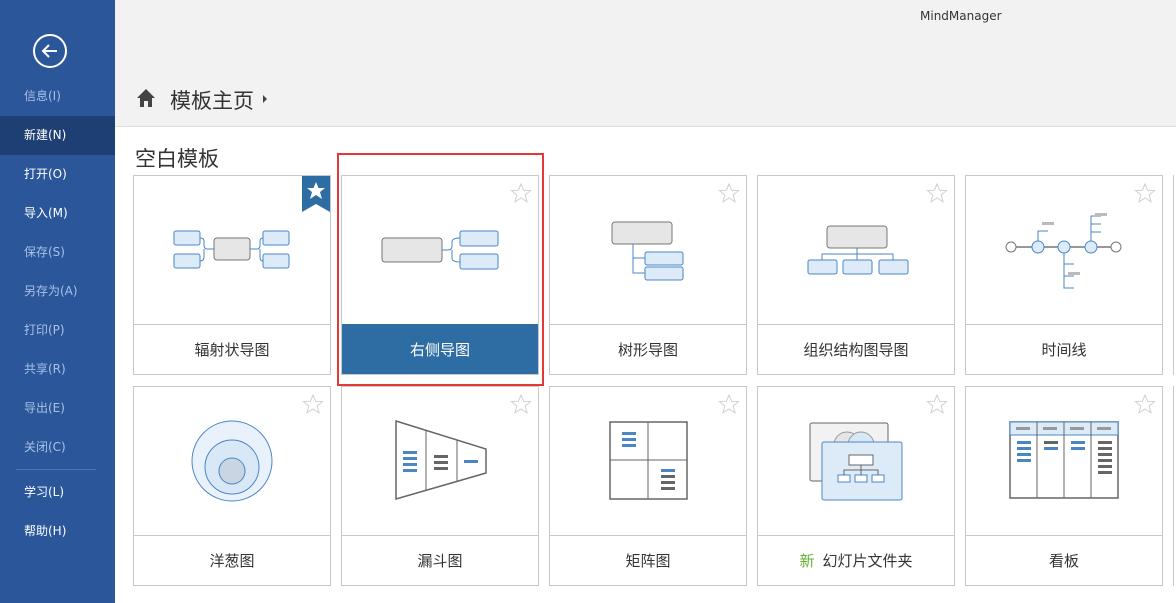 Image resolution: width=1176 pixels, height=603 pixels. What do you see at coordinates (212, 100) in the screenshot?
I see `breadcrumb: 模板主页` at bounding box center [212, 100].